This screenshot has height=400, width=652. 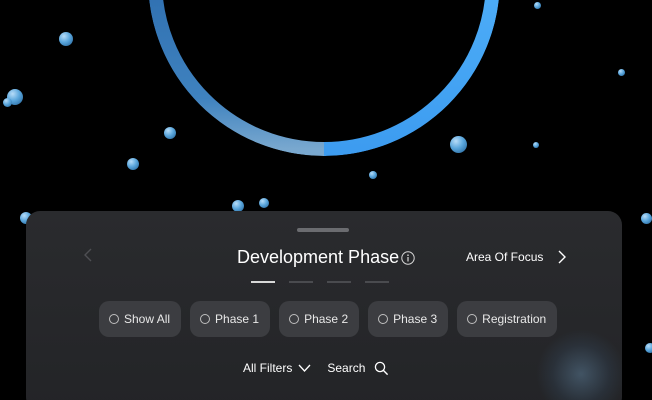 I want to click on pill-registration: Registration, so click(x=507, y=319).